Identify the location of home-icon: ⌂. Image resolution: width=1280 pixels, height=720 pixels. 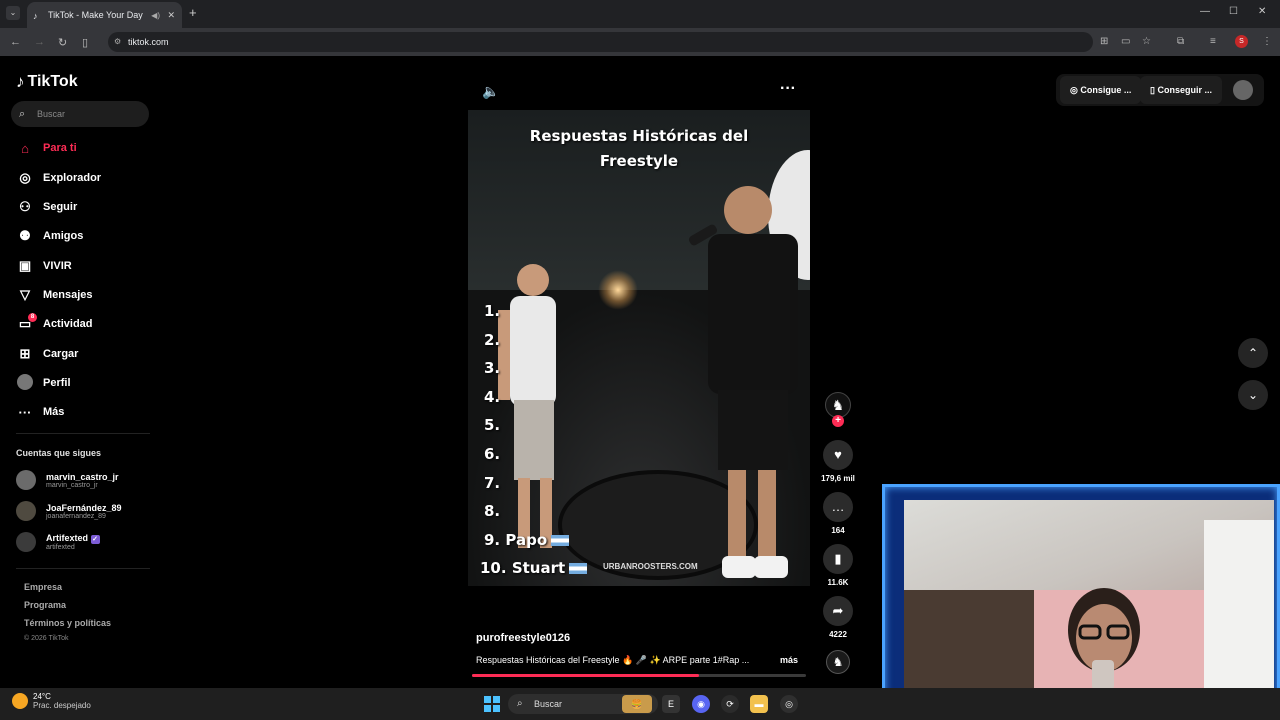
(25, 148).